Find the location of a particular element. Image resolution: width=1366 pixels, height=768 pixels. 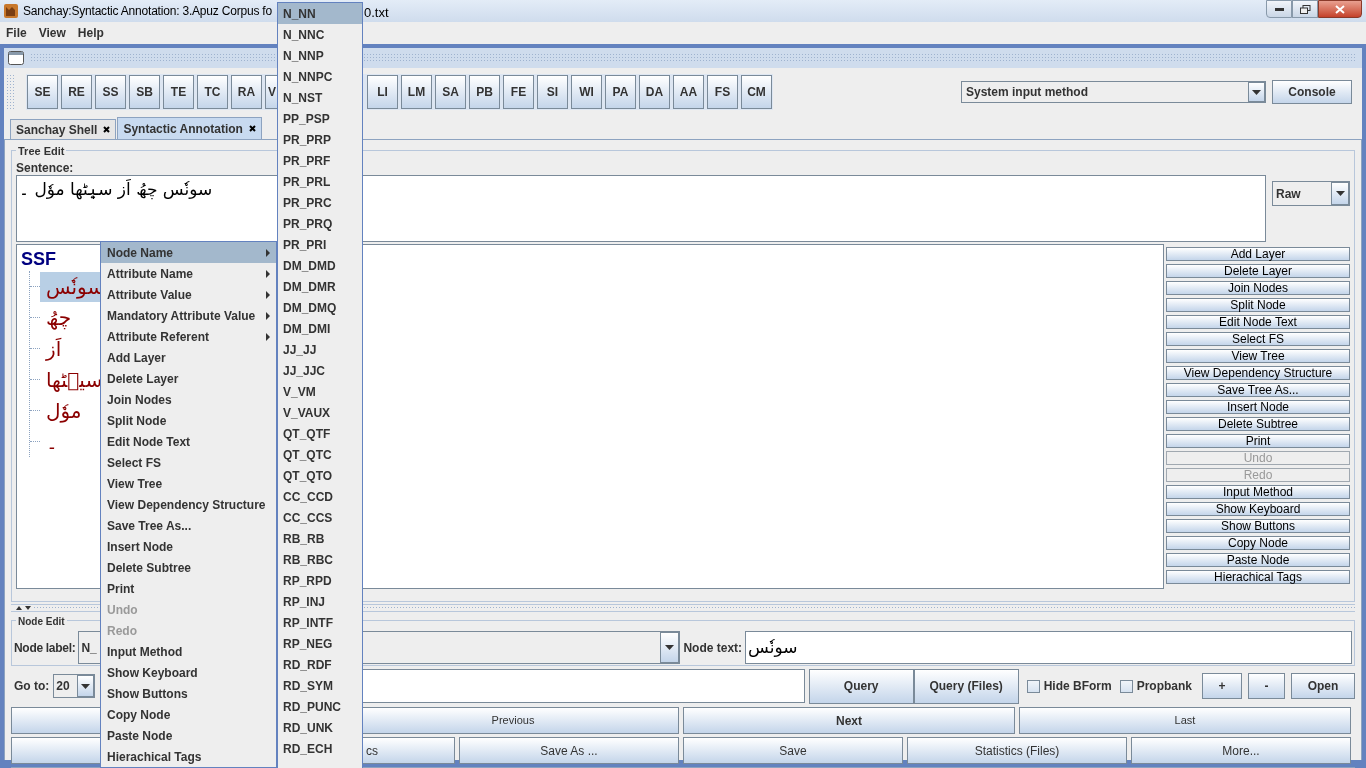

checkbox-label: Hide BForm is located at coordinates (1077, 686).